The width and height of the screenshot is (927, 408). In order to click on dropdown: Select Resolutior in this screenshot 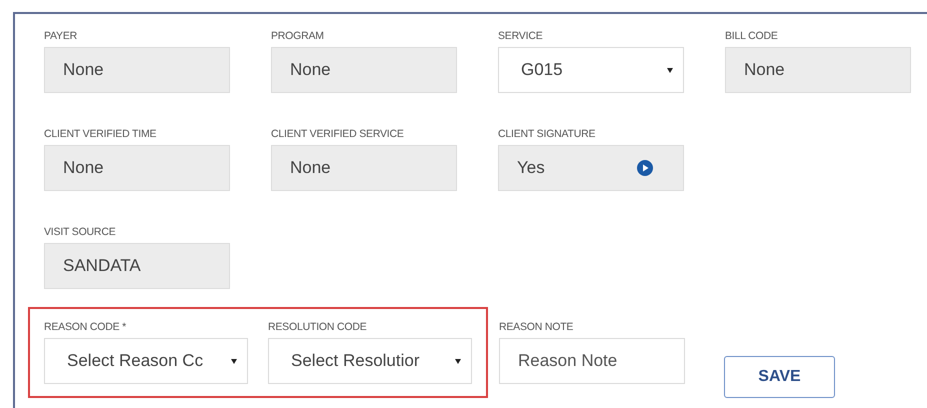, I will do `click(370, 361)`.